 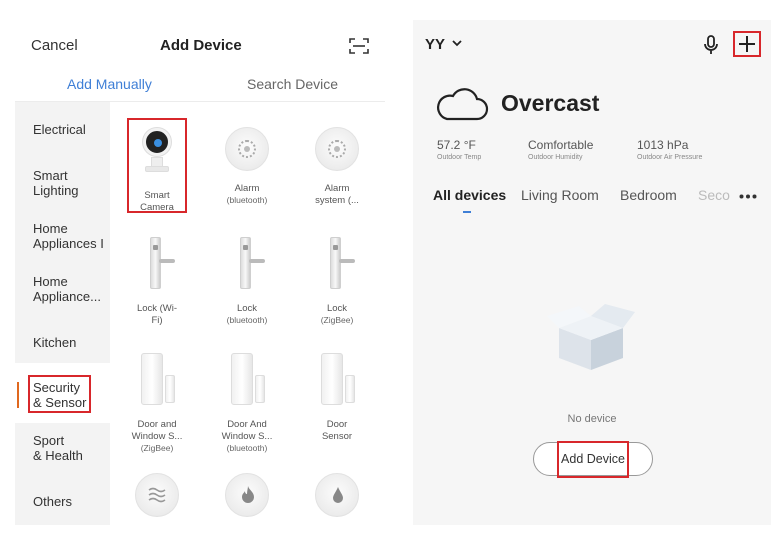 What do you see at coordinates (292, 84) in the screenshot?
I see `tab-search-device: Search Device` at bounding box center [292, 84].